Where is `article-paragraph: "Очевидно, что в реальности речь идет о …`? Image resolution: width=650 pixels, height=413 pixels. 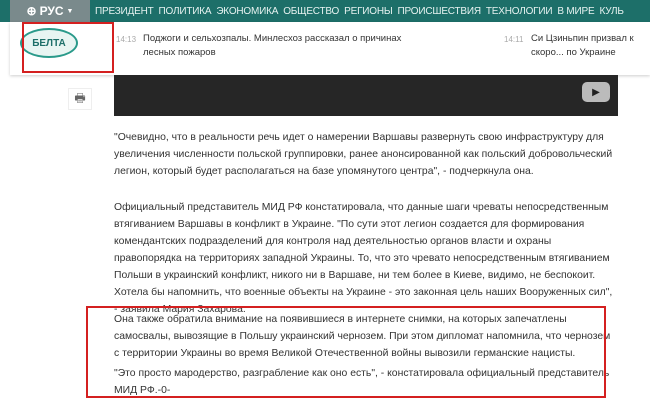 article-paragraph: "Очевидно, что в реальности речь идет о … is located at coordinates (363, 154).